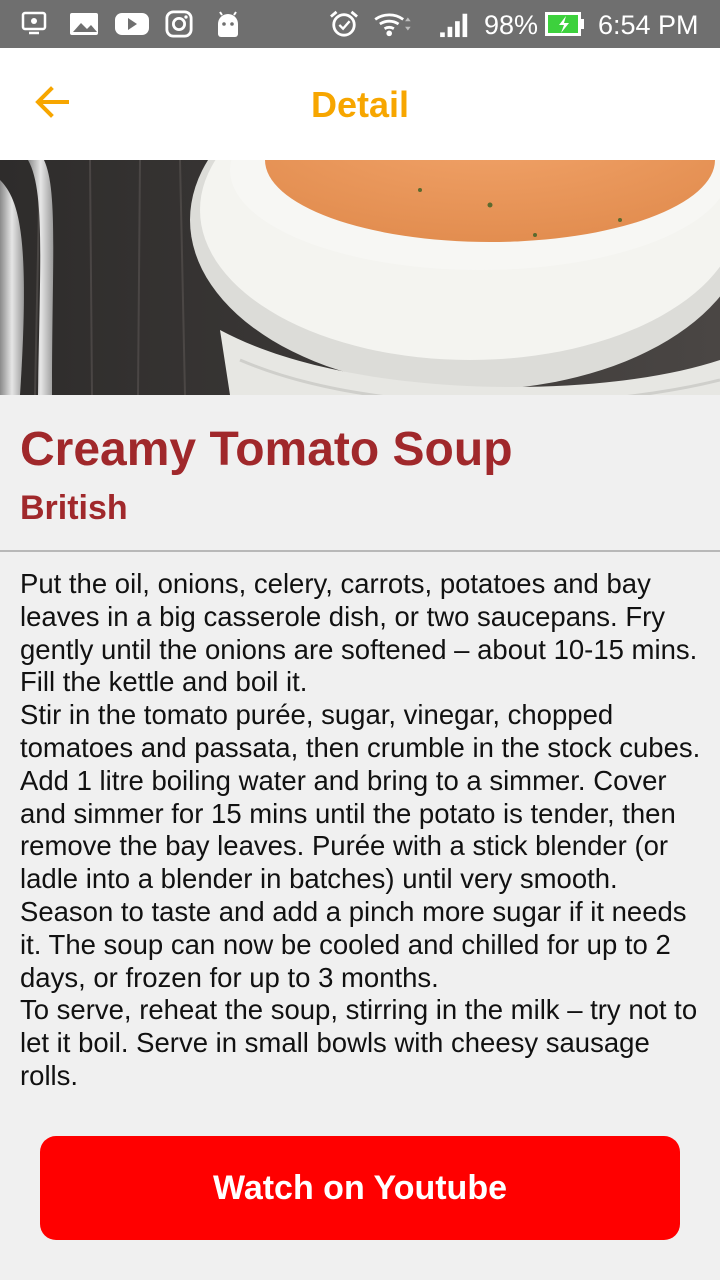 The height and width of the screenshot is (1280, 720). I want to click on image-icon, so click(84, 24).